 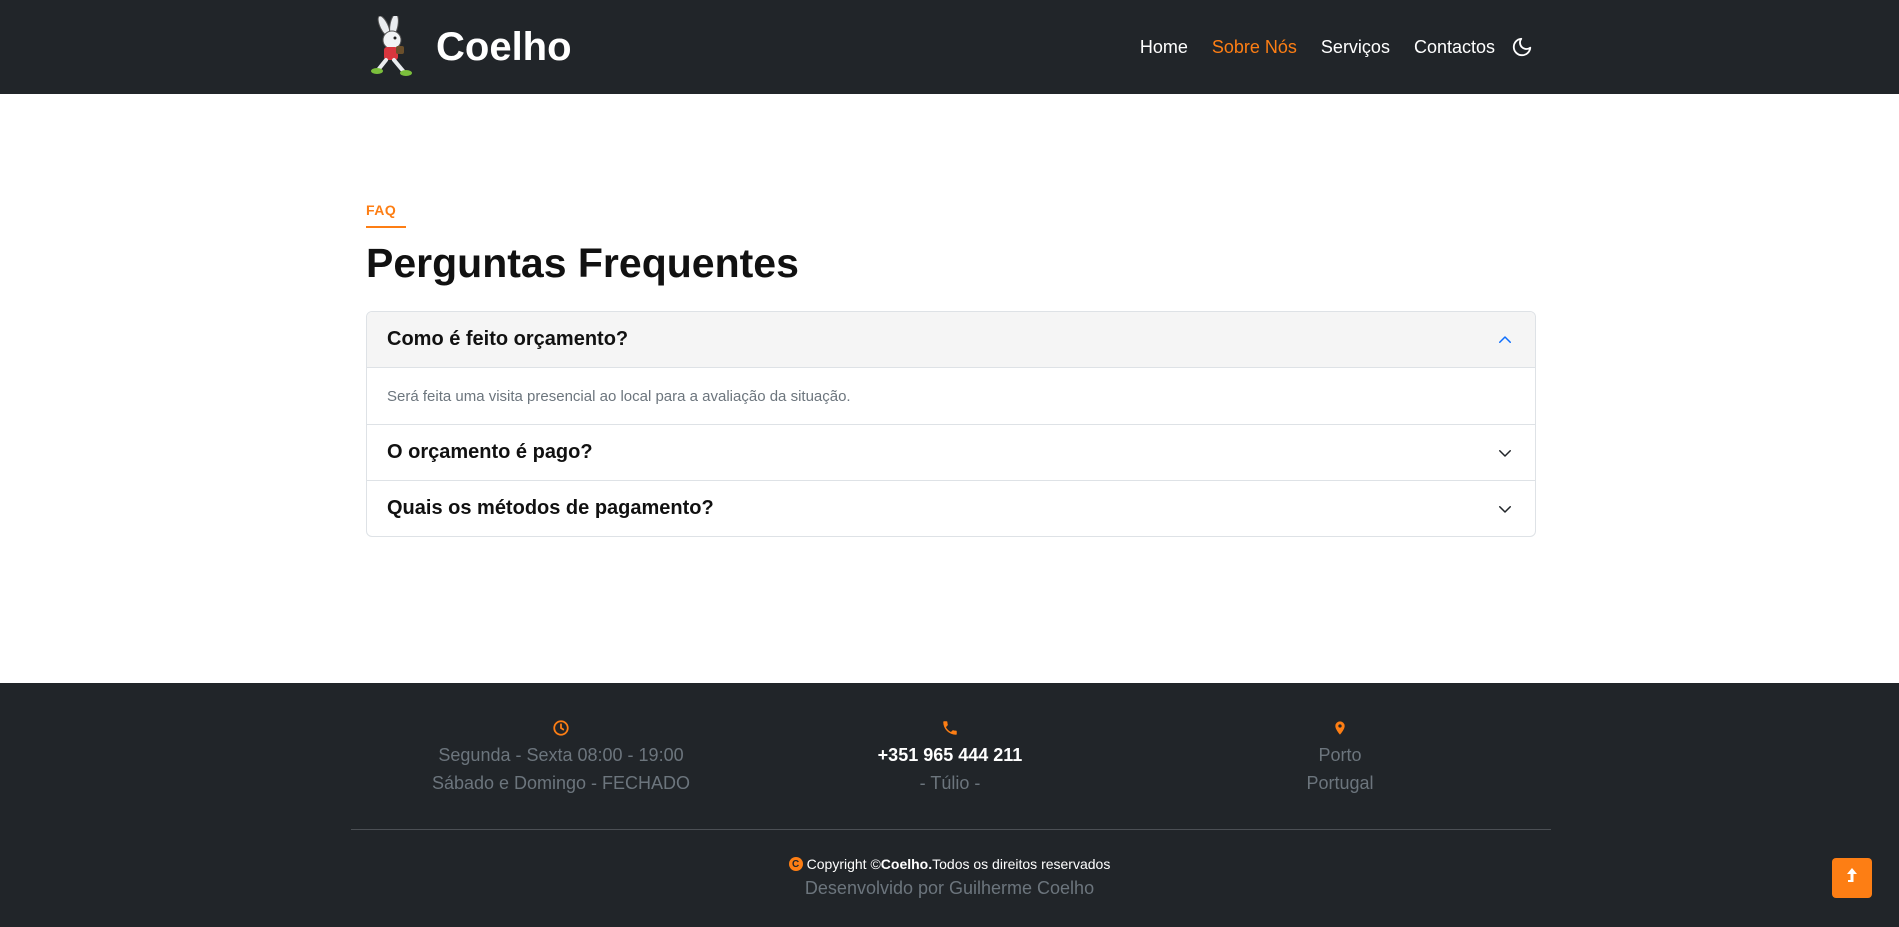 What do you see at coordinates (1340, 783) in the screenshot?
I see `location-country: Portugal` at bounding box center [1340, 783].